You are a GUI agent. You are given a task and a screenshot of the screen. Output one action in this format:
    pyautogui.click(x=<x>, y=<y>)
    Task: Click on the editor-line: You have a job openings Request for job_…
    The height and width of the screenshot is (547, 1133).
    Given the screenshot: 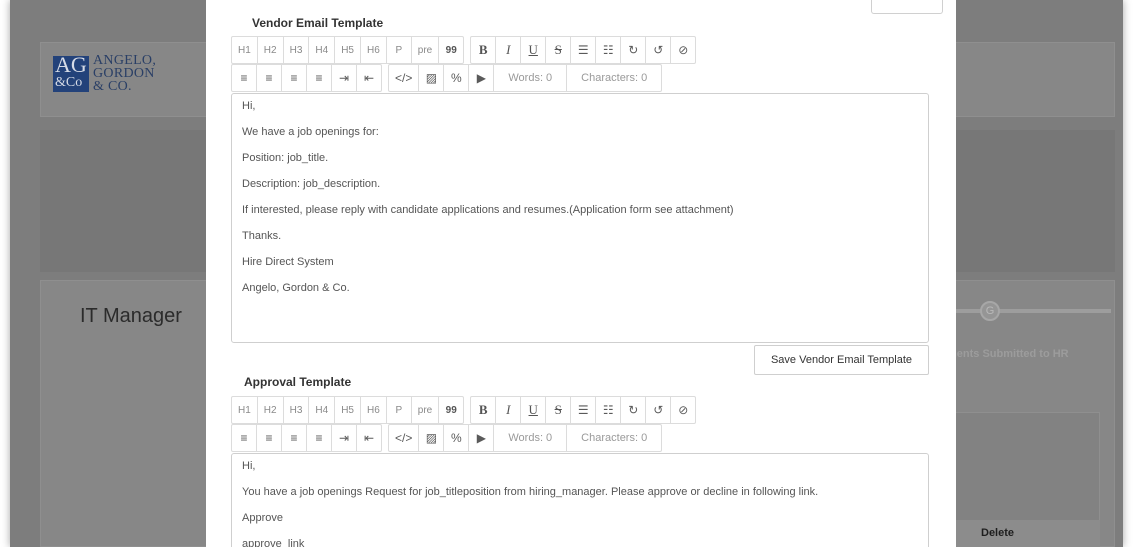 What is the action you would take?
    pyautogui.click(x=530, y=492)
    